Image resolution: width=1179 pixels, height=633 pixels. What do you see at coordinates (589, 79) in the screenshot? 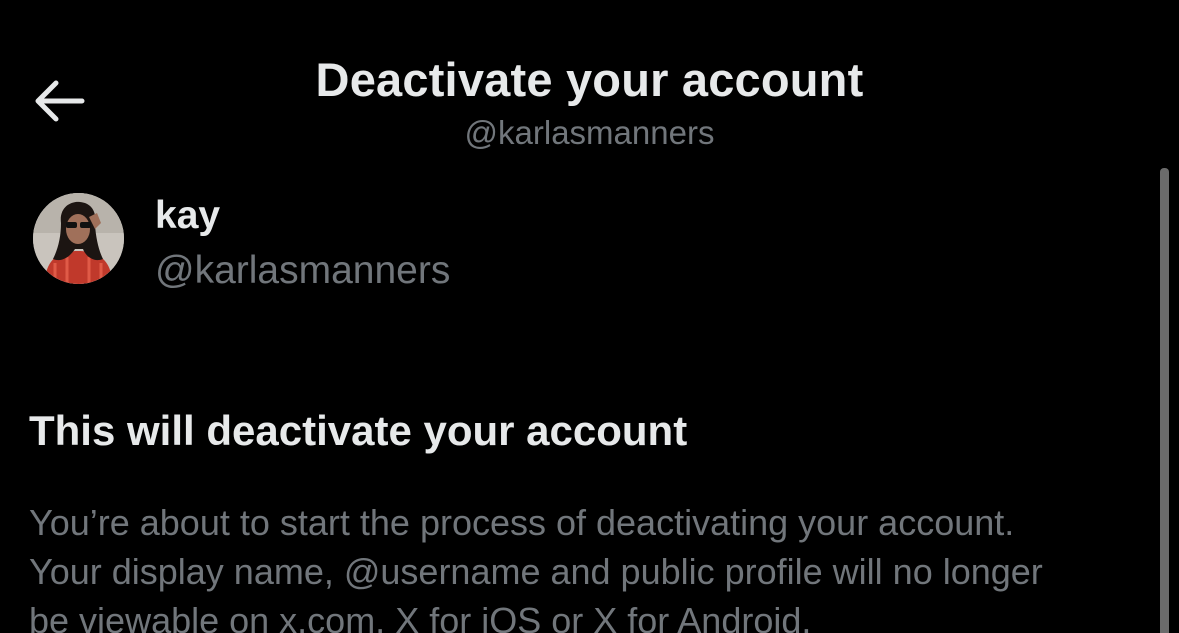
I see `page-title: Deactivate your account` at bounding box center [589, 79].